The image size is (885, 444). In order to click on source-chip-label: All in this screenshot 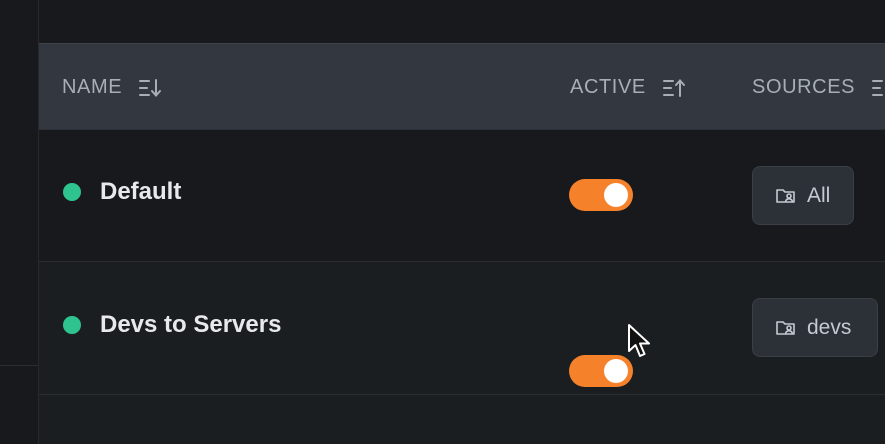, I will do `click(819, 195)`.